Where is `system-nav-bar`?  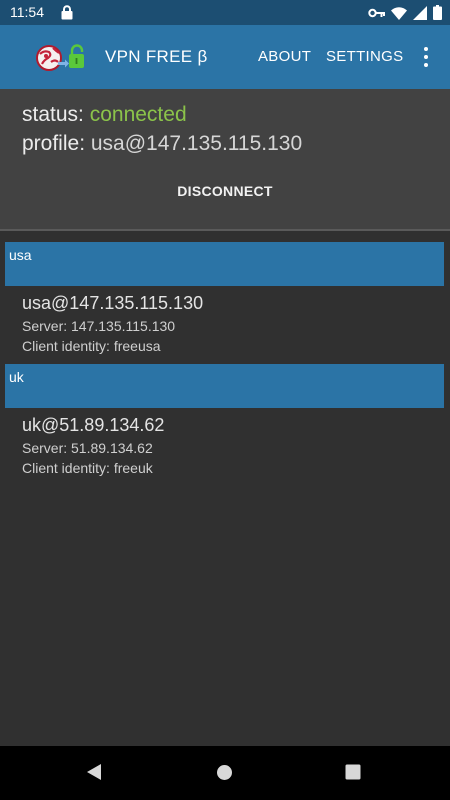 system-nav-bar is located at coordinates (225, 773).